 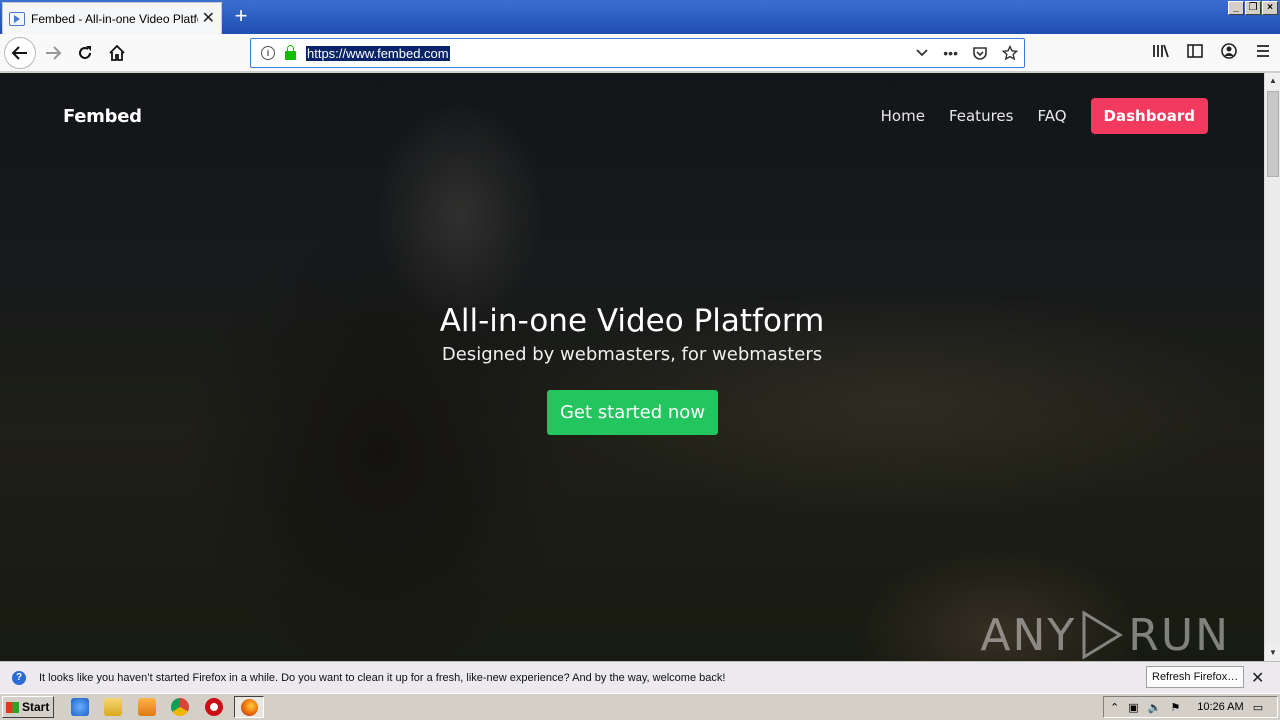 I want to click on sidebar-icon, so click(x=1195, y=51).